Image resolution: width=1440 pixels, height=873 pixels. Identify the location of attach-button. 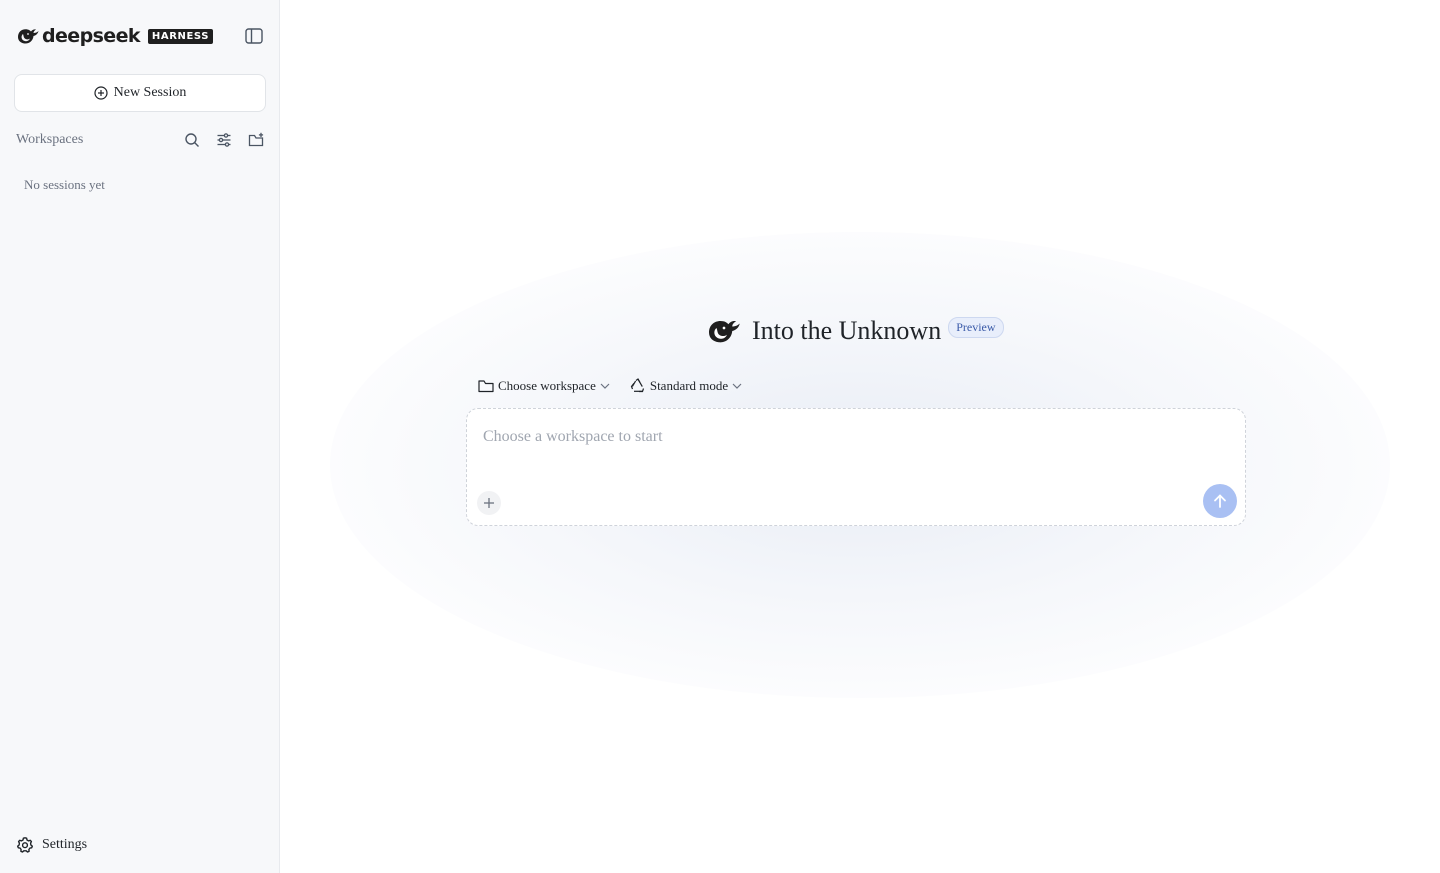
(489, 503).